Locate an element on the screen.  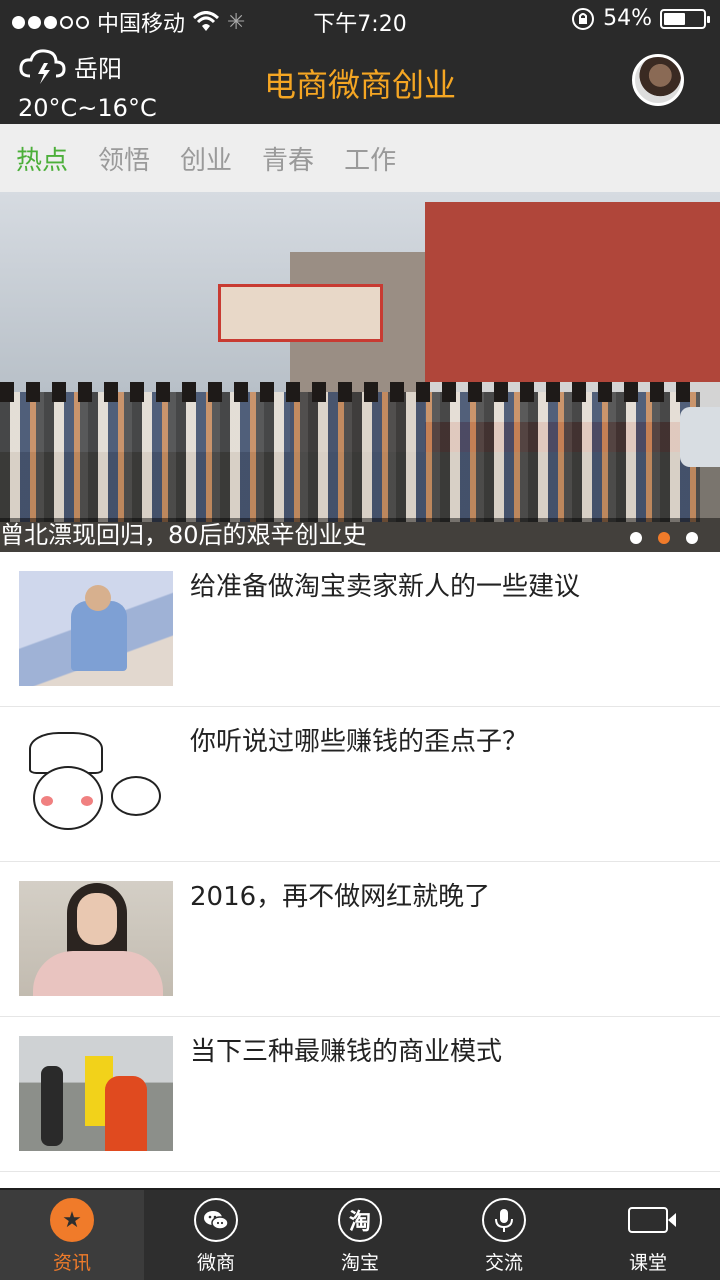
nav-item-taobao: 淘 淘宝 is located at coordinates (360, 1235).